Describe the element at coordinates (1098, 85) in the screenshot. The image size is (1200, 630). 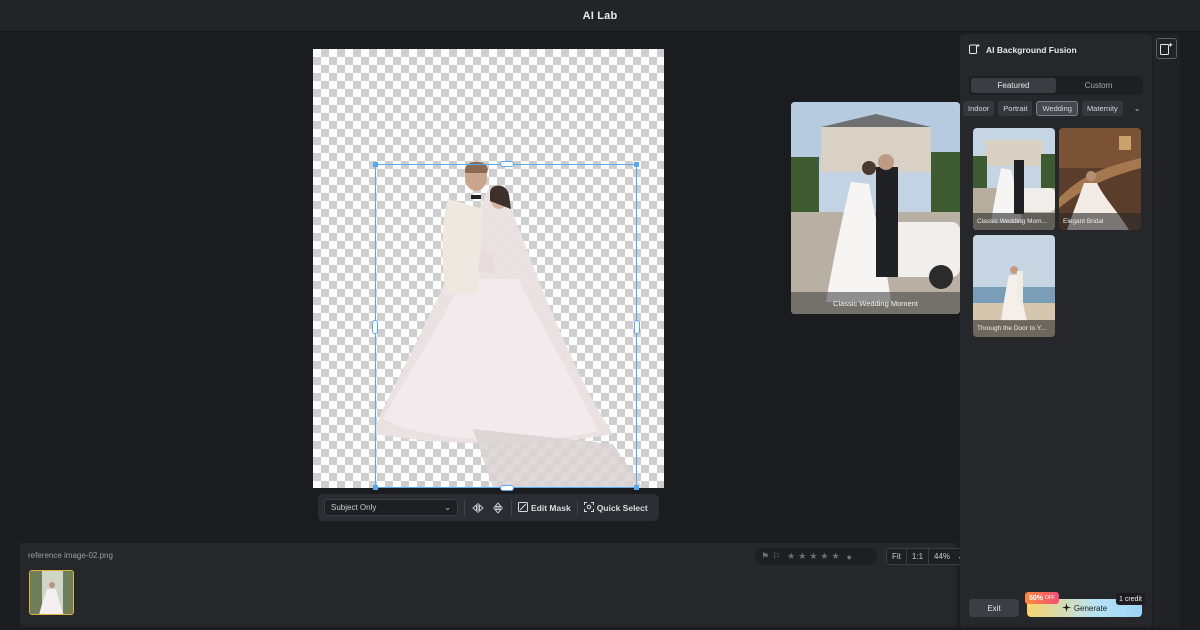
I see `tab-custom: Custom` at that location.